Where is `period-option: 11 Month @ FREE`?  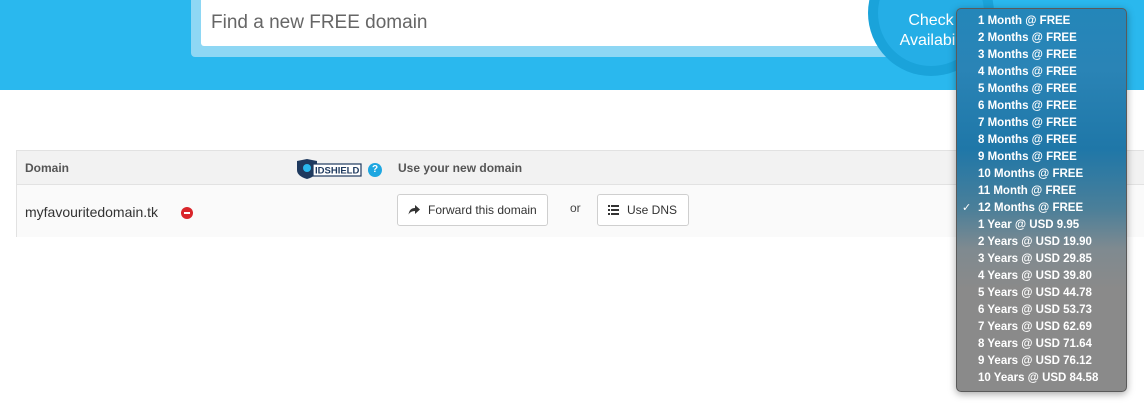 period-option: 11 Month @ FREE is located at coordinates (1041, 191).